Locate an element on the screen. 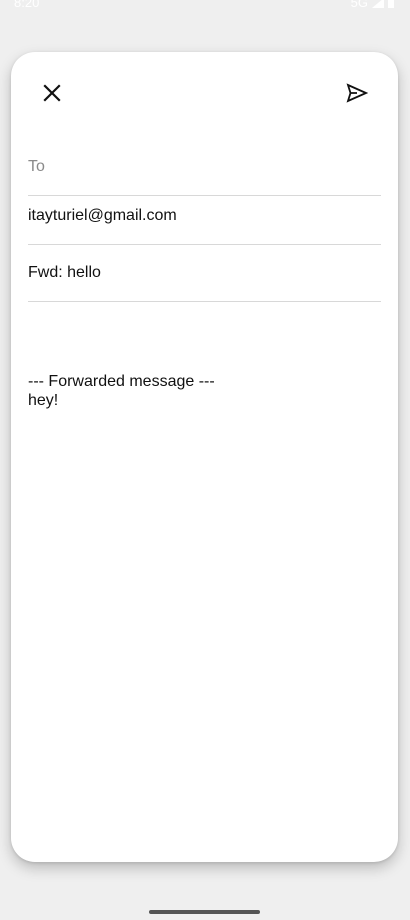 This screenshot has width=410, height=920. home-indicator is located at coordinates (204, 912).